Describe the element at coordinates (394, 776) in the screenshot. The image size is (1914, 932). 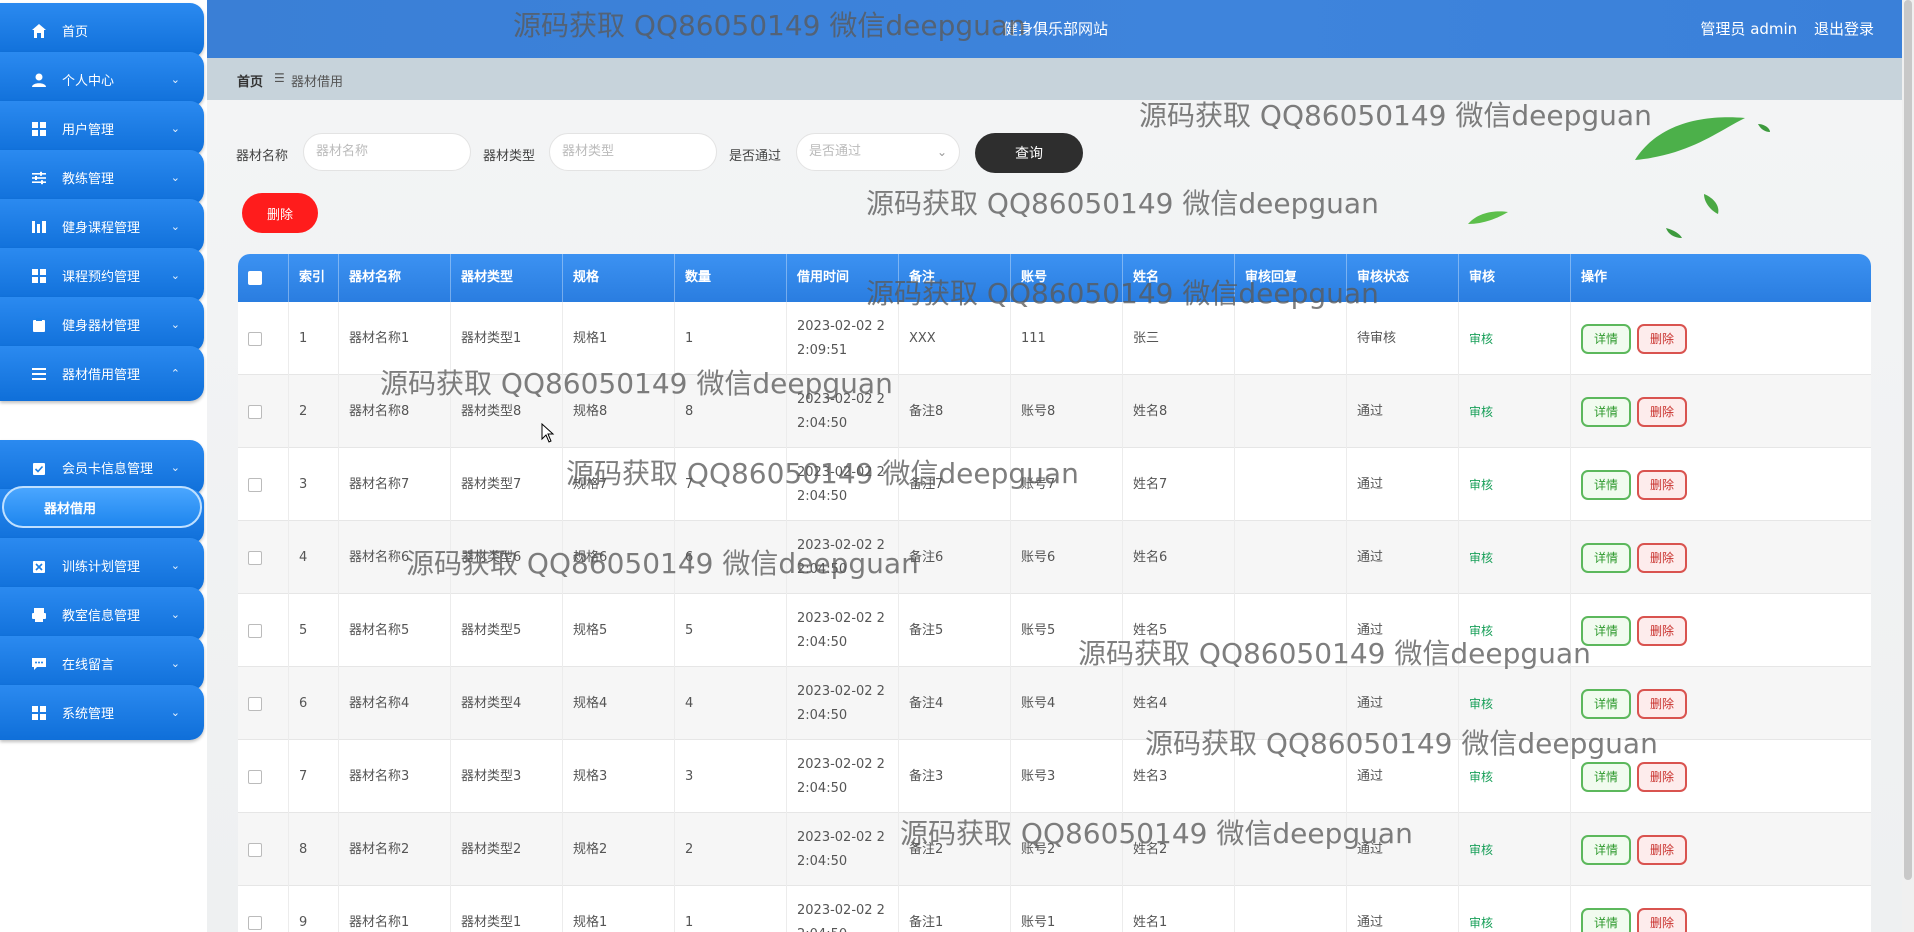
I see `cell-name: 器材名称3` at that location.